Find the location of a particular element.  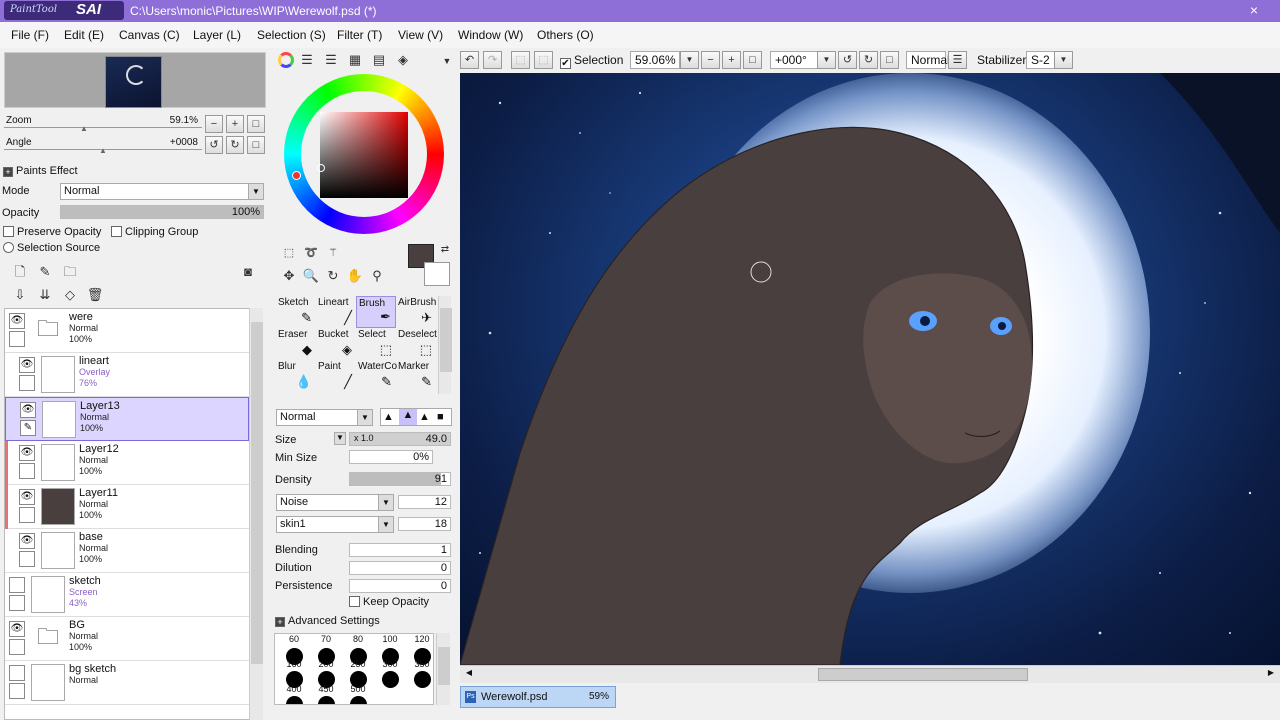

opacity-bar: 100% is located at coordinates (162, 212).